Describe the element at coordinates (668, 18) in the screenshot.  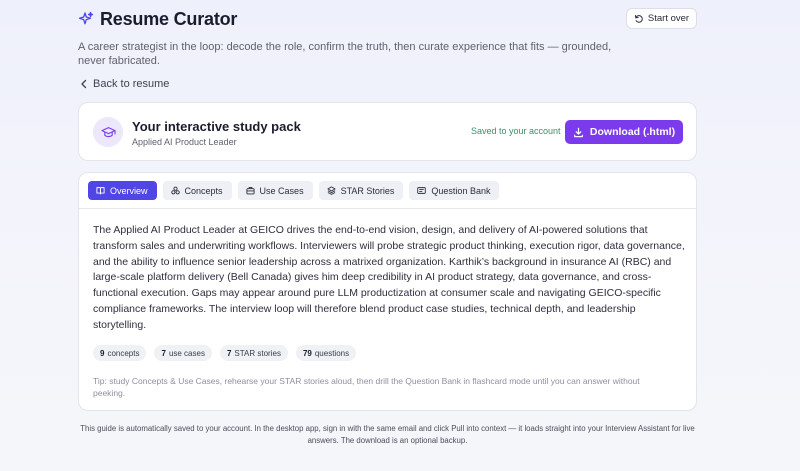
I see `start-over-label: Start over` at that location.